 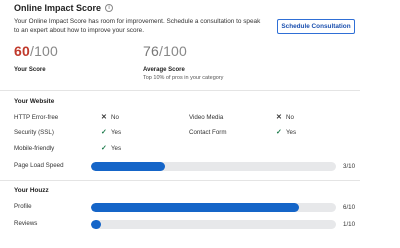 I want to click on website-item-label: Security (SSL), so click(x=34, y=132).